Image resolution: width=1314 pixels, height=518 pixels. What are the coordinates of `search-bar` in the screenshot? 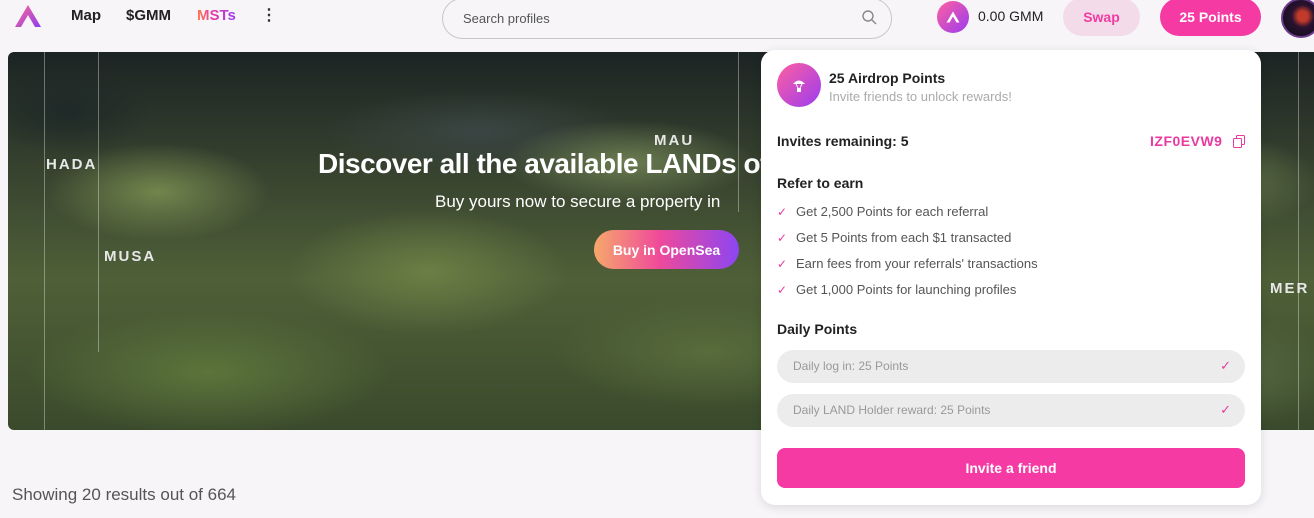 It's located at (667, 19).